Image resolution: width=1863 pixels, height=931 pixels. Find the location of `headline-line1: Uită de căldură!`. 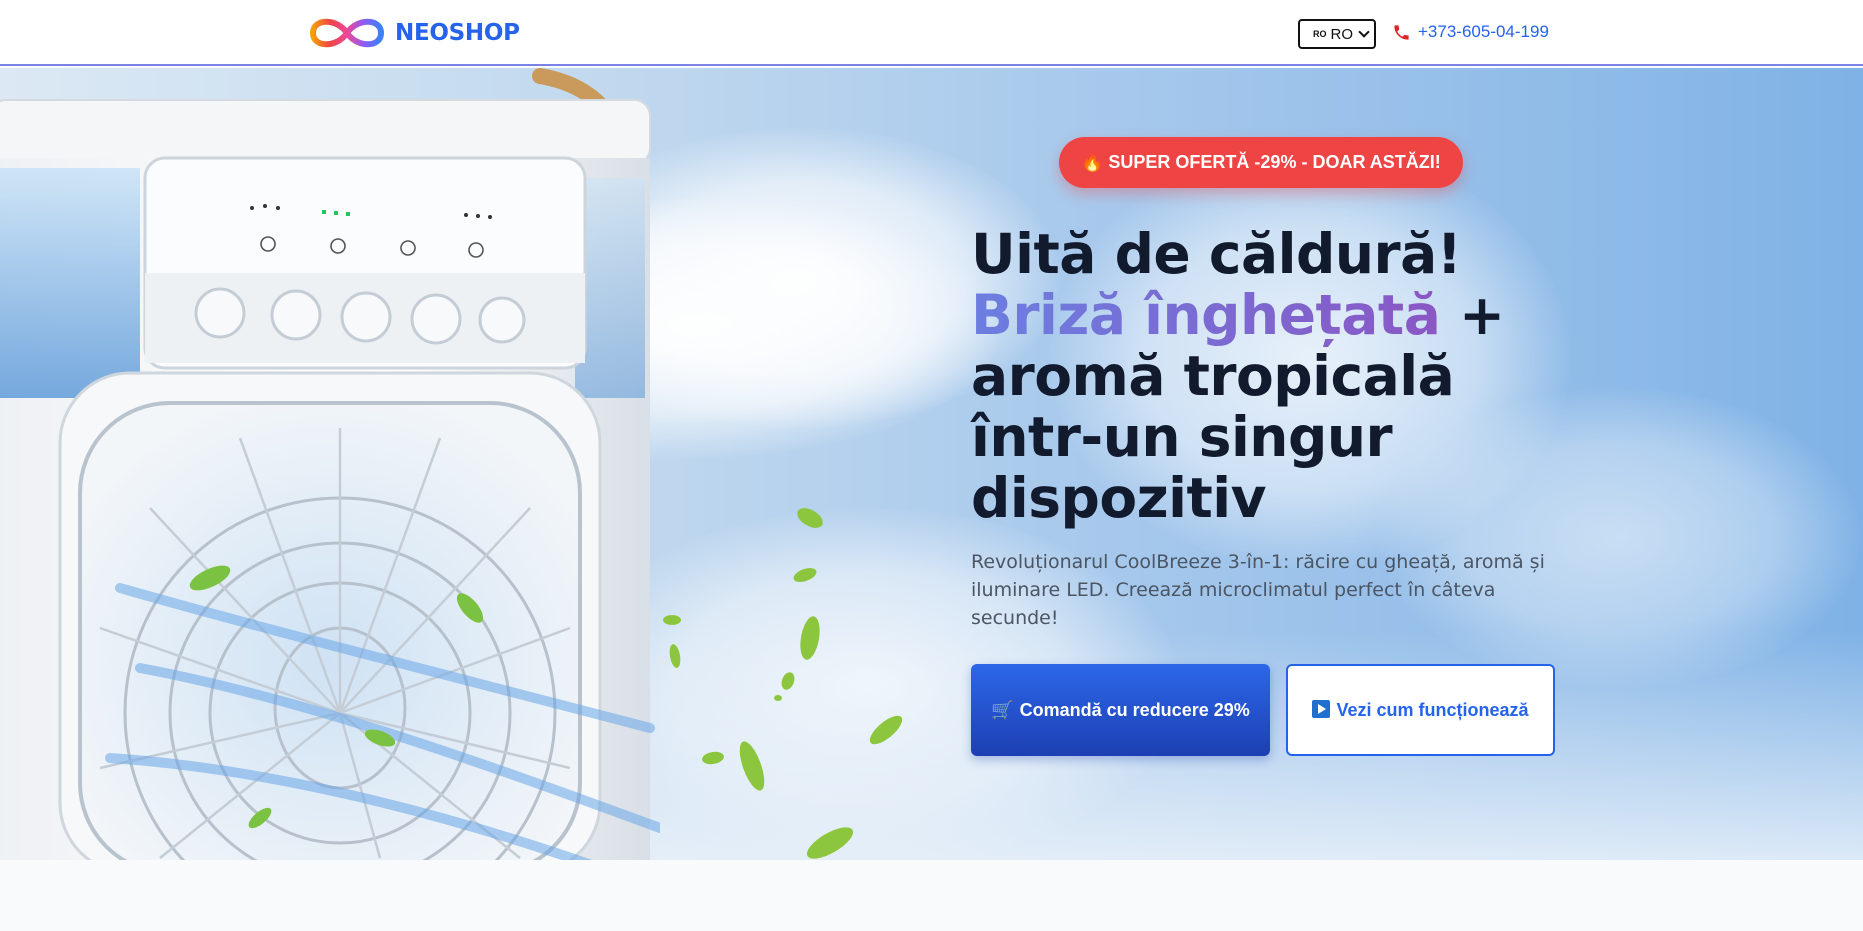

headline-line1: Uită de căldură! is located at coordinates (1216, 254).